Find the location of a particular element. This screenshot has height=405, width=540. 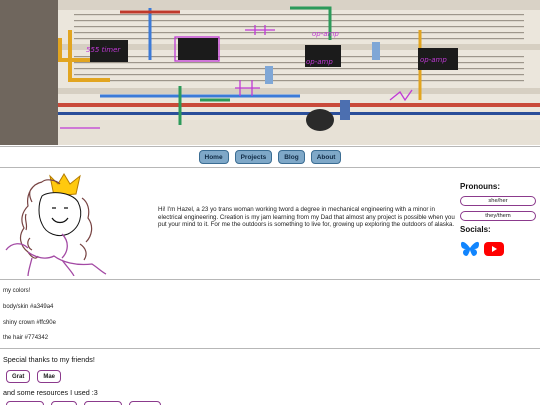

friends-list: Grat Mae is located at coordinates (34, 376).